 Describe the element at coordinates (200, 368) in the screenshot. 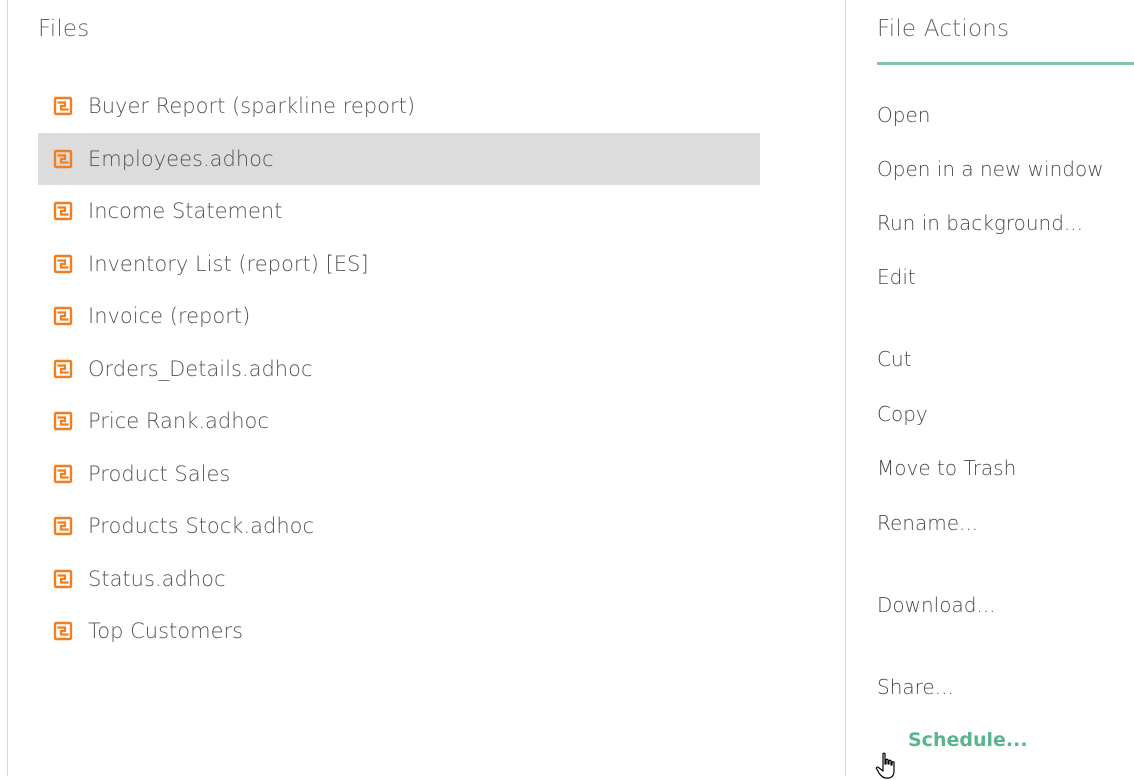

I see `file-name: Orders_Details.adhoc` at that location.